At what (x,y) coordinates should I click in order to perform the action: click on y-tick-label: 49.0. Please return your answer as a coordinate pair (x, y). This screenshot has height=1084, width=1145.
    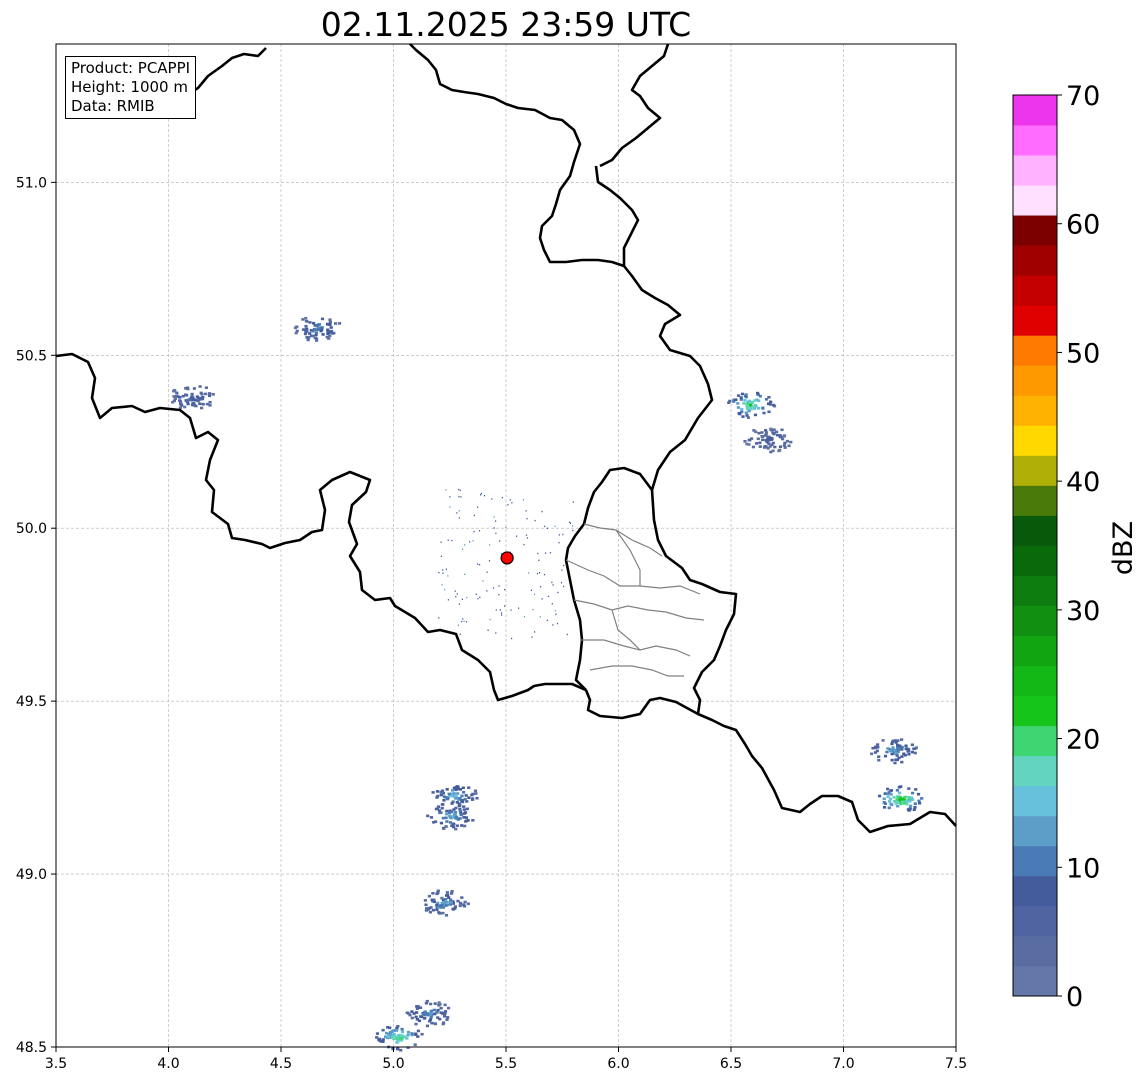
    Looking at the image, I should click on (31, 875).